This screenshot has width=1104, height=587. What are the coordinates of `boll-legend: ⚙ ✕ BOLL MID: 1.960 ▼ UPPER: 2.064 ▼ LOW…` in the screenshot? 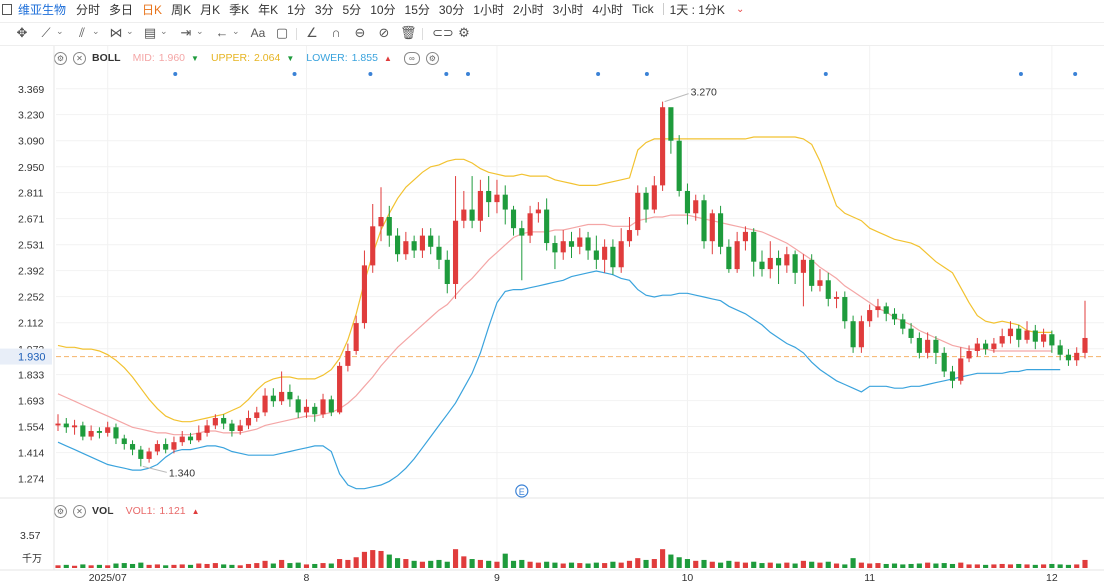 It's located at (249, 58).